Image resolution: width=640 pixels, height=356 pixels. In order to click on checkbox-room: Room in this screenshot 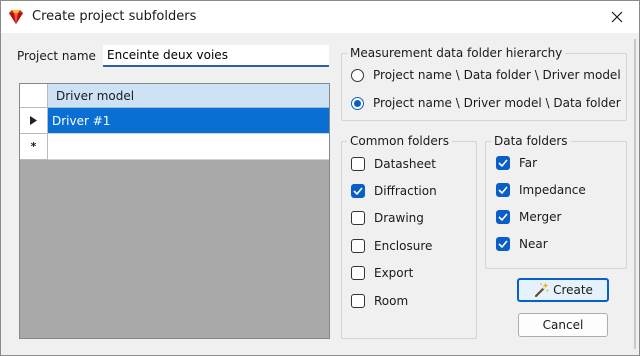, I will do `click(379, 301)`.